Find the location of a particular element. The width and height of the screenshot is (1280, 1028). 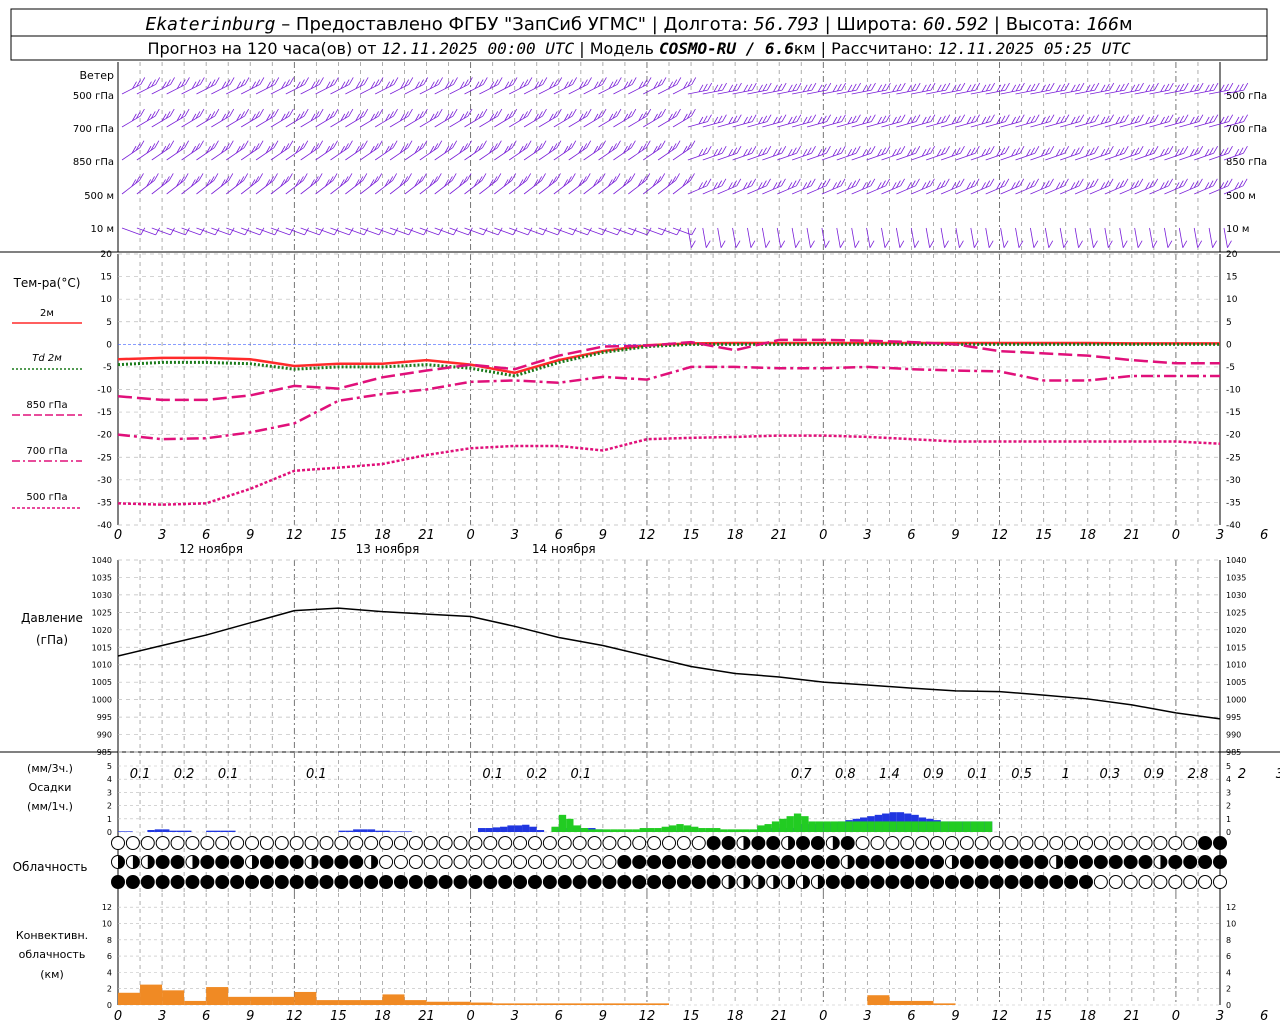

conv-hour-tick-label: 18 is located at coordinates (735, 1016).